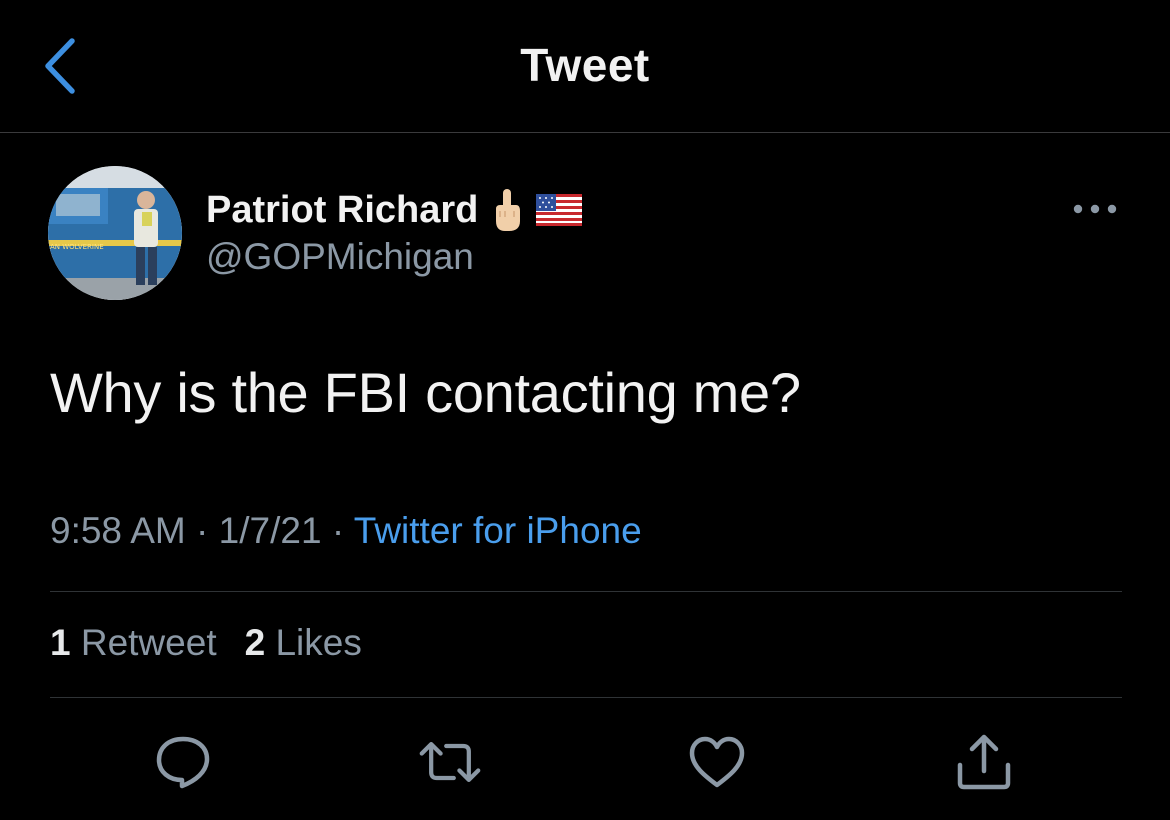 The image size is (1170, 820). I want to click on avatar-photo: AN WOLVERINE, so click(115, 233).